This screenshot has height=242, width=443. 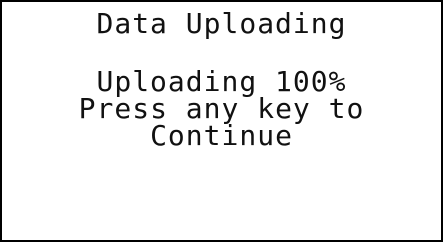 I want to click on screen-title: Data Uploading, so click(x=221, y=23).